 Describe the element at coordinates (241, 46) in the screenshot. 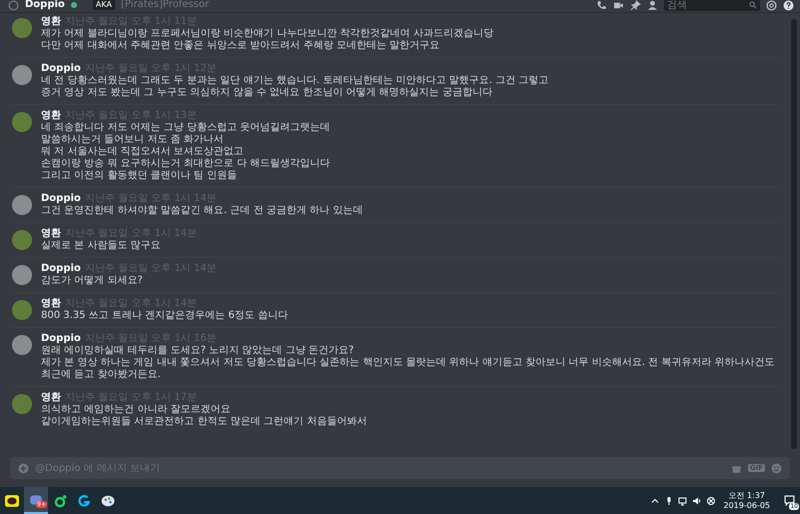

I see `message-text: 다만 어제 대화에서 주혜관련 안좋은 뉘앙스로 받아드려서 주혜랑 모네한테는 말한거구요` at that location.